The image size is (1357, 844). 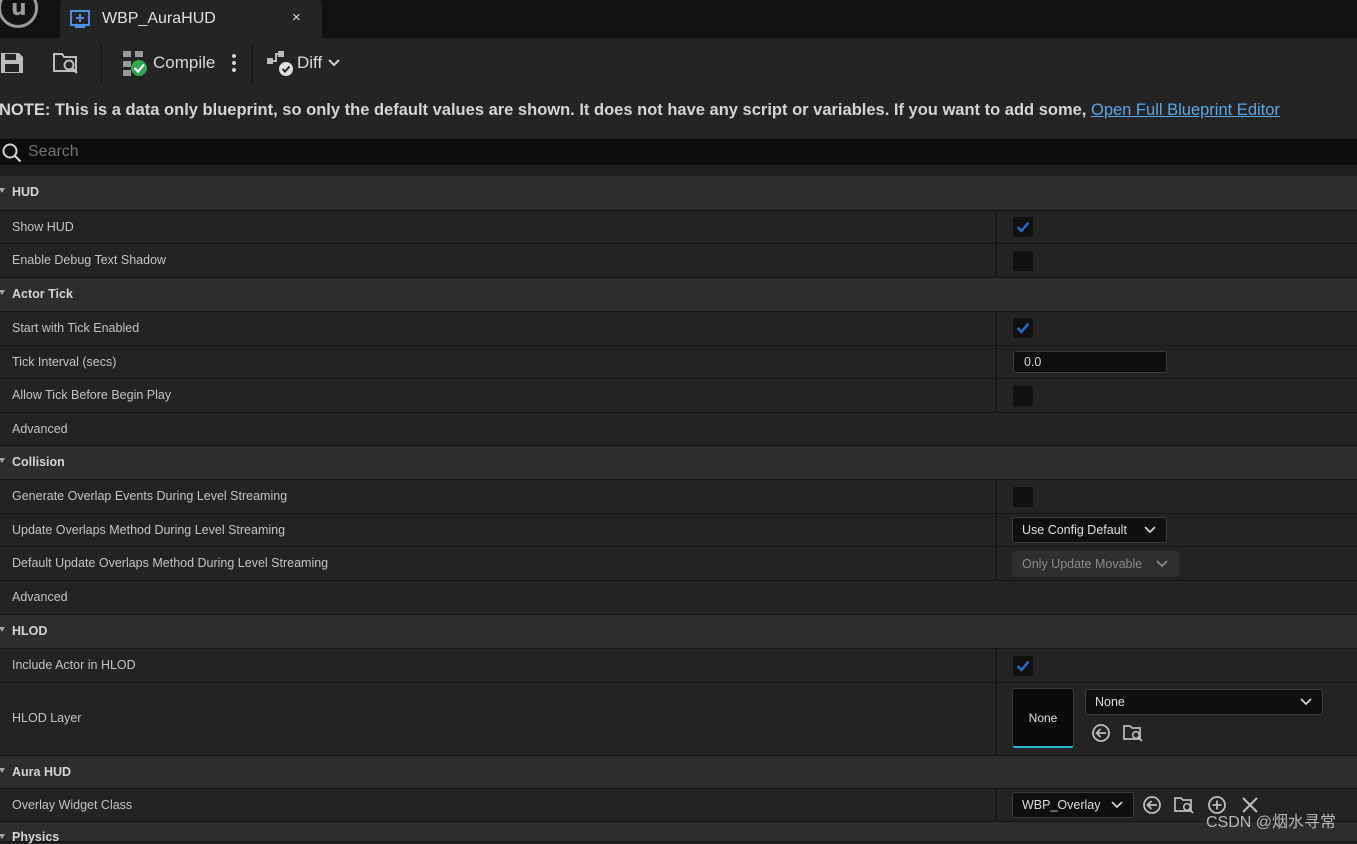 I want to click on search-icon, so click(x=12, y=154).